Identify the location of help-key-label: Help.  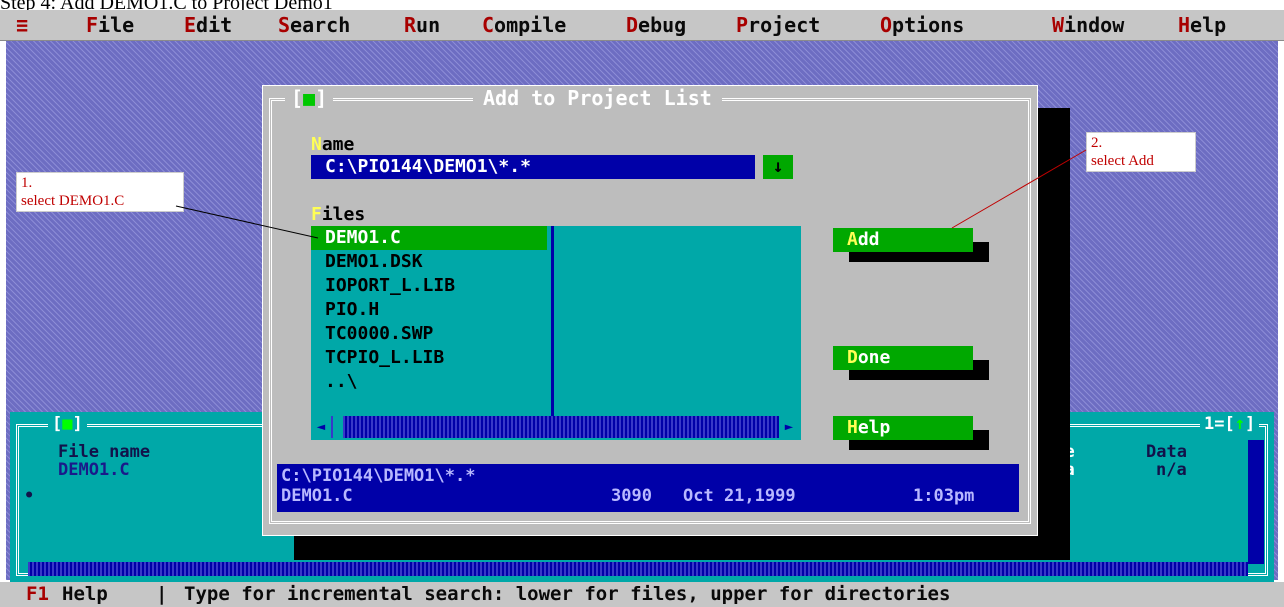
(85, 594).